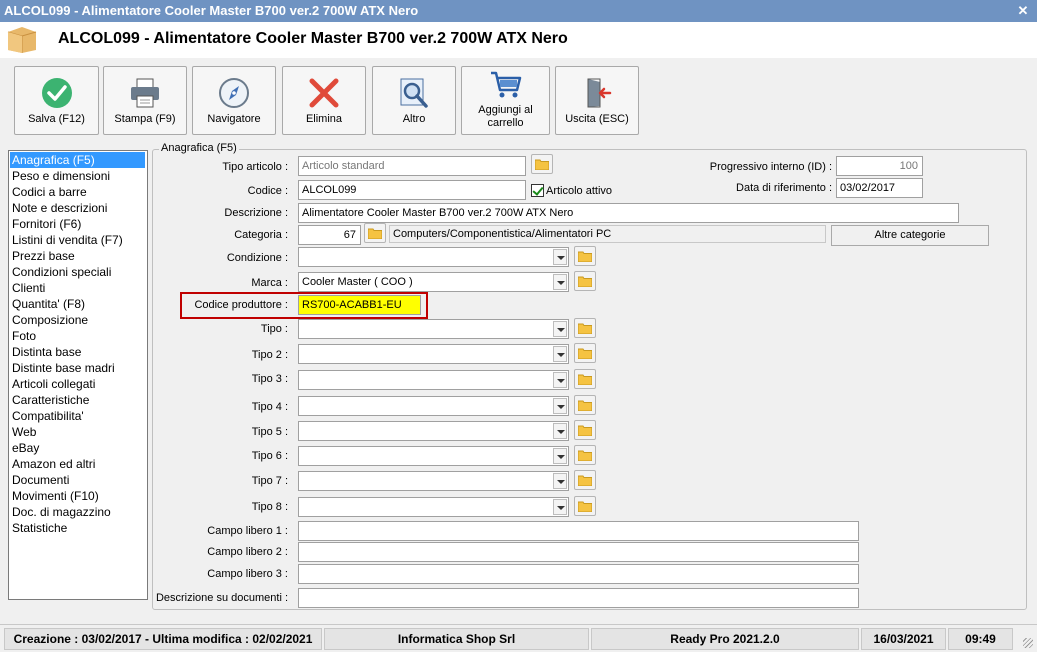 The width and height of the screenshot is (1037, 652). Describe the element at coordinates (247, 574) in the screenshot. I see `campo-libero-3-label: Campo libero 3 :` at that location.